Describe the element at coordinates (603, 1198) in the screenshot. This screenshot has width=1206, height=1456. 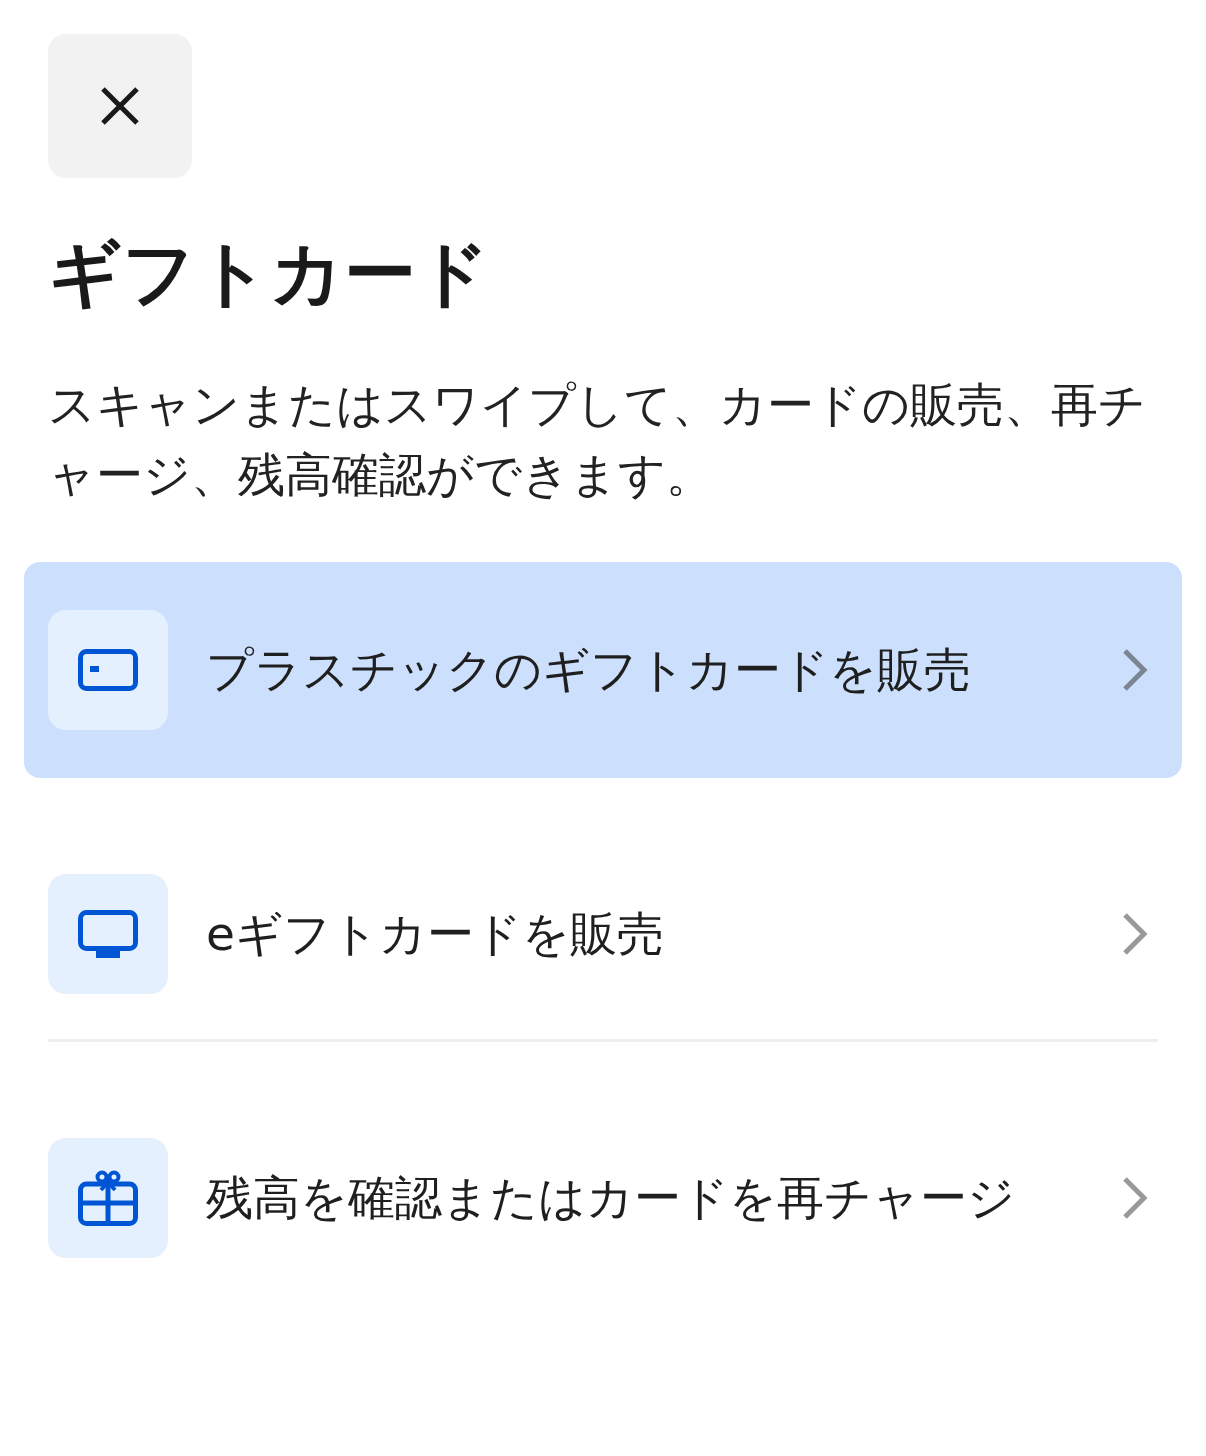
I see `menu-item: 残高を確認またはカードを再チャージ` at that location.